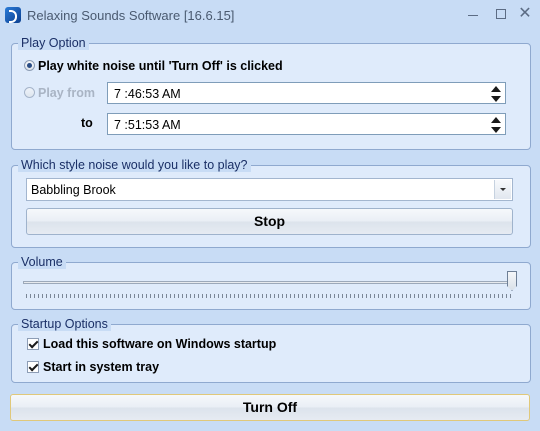  What do you see at coordinates (159, 344) in the screenshot?
I see `load-on-startup-label: Load this software on Windows startup` at bounding box center [159, 344].